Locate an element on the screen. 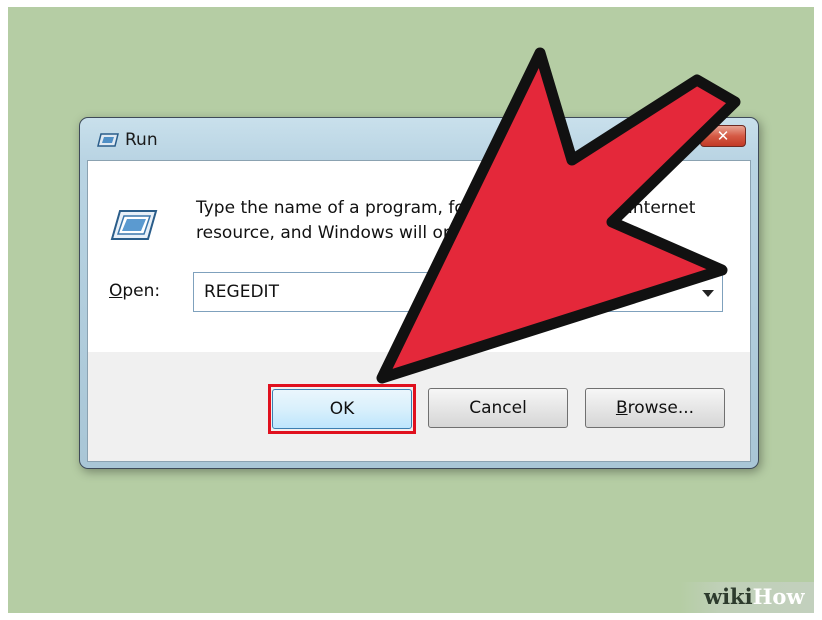  watermark-how: How is located at coordinates (778, 596).